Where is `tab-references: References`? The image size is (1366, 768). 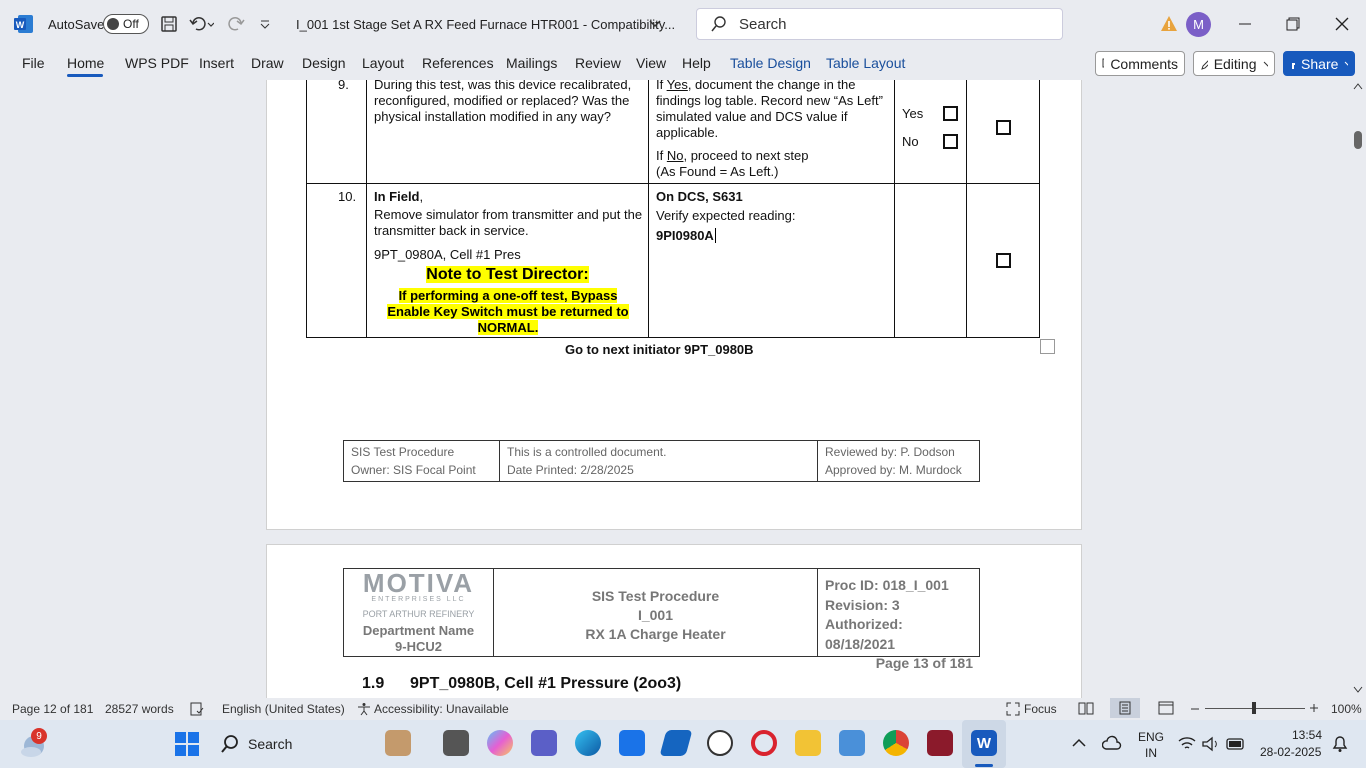 tab-references: References is located at coordinates (458, 63).